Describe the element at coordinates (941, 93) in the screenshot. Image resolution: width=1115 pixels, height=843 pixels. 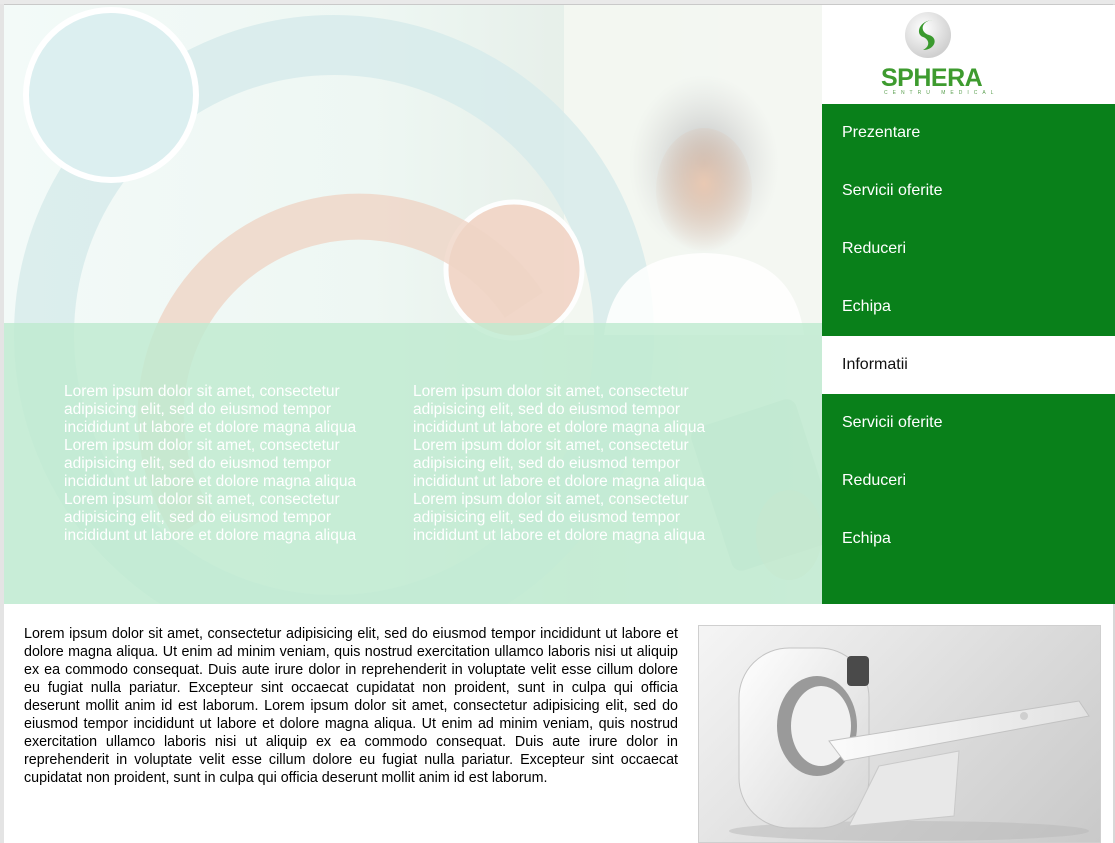
I see `logo-tagline: CENTRU MEDICAL` at that location.